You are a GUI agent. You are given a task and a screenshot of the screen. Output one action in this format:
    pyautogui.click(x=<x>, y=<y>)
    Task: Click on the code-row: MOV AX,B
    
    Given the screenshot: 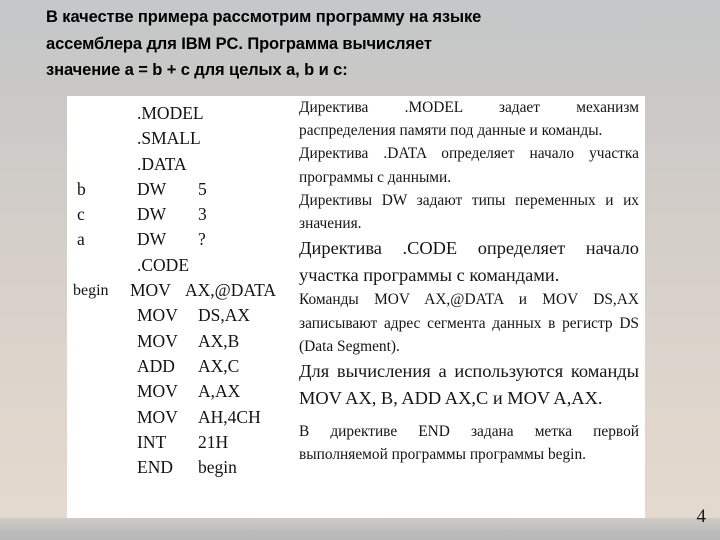 What is the action you would take?
    pyautogui.click(x=186, y=341)
    